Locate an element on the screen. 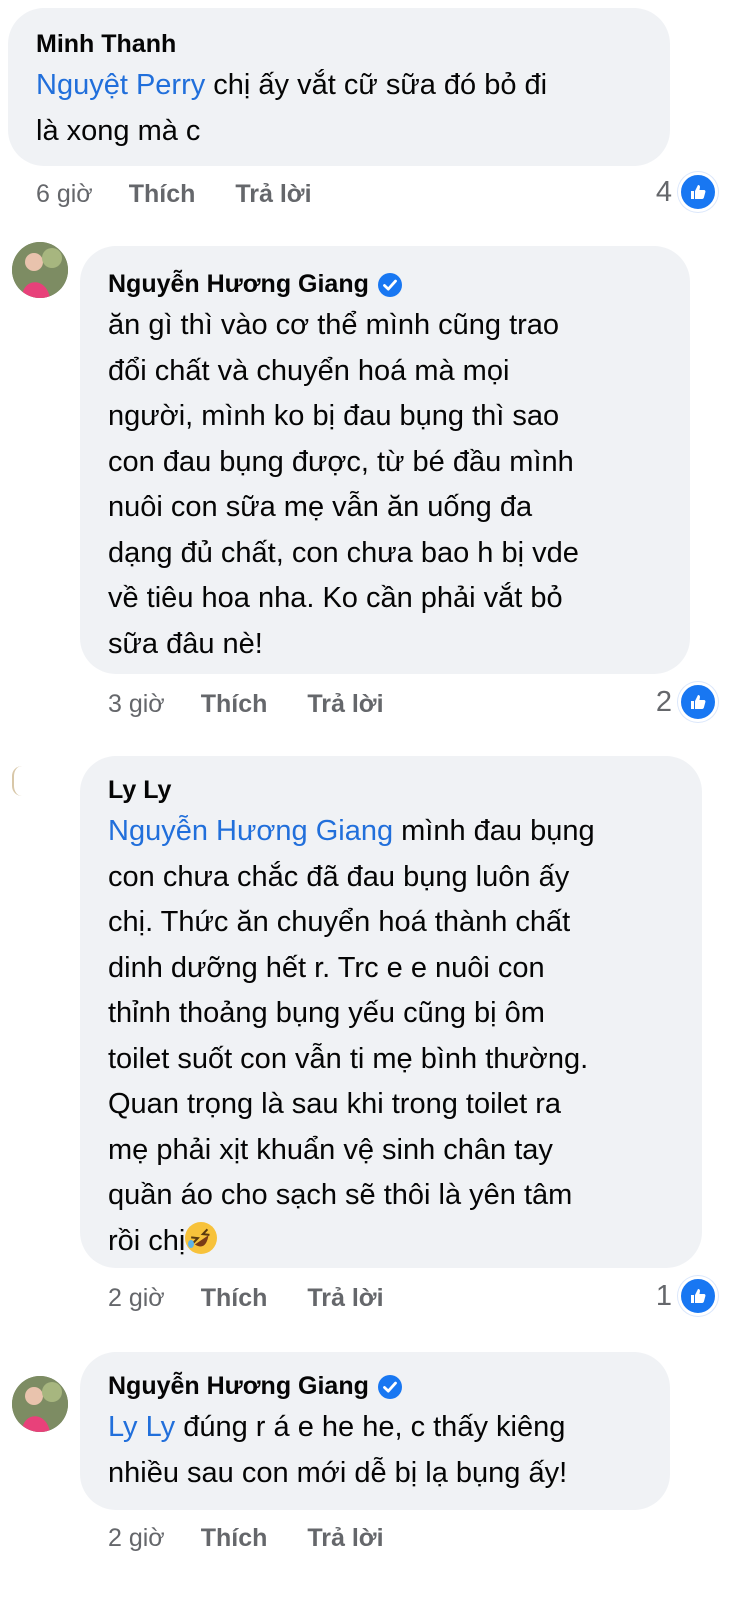 This screenshot has height=1600, width=734. reaction-number: 2 is located at coordinates (663, 701).